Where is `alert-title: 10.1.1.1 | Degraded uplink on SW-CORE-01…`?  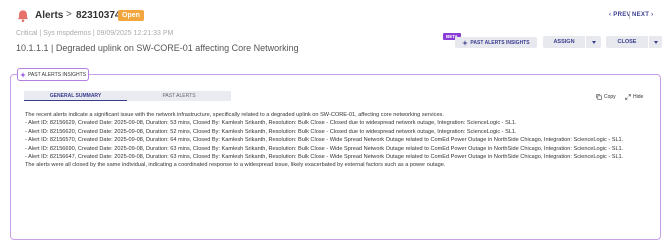 alert-title: 10.1.1.1 | Degraded uplink on SW-CORE-01… is located at coordinates (157, 48).